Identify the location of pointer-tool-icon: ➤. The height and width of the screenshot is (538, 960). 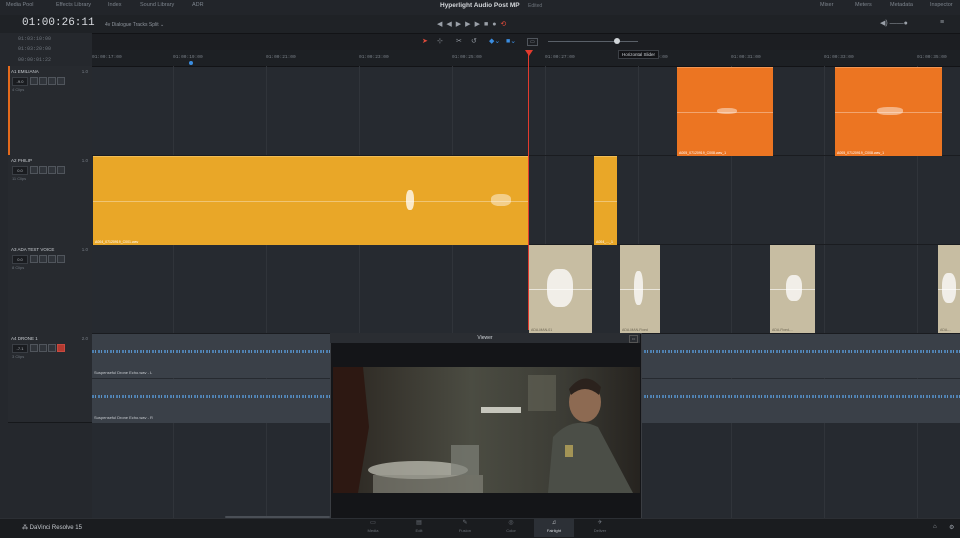
(425, 41).